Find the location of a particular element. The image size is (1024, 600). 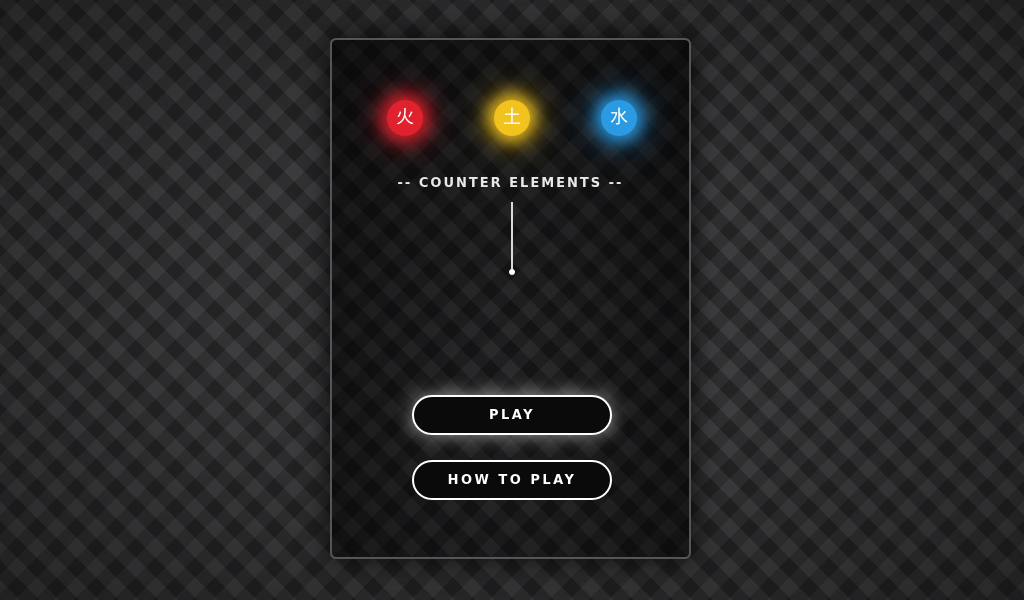

water-element-glyph: 水 is located at coordinates (619, 117).